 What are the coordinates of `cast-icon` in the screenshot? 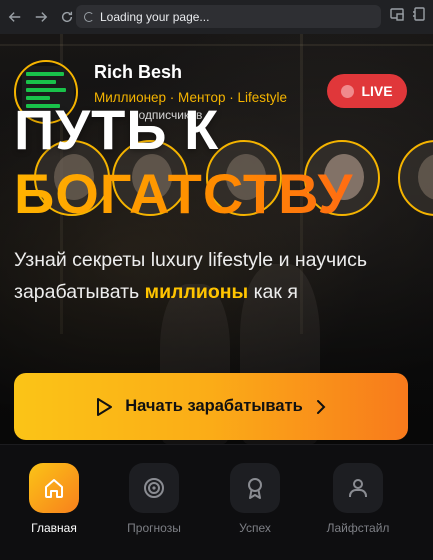 It's located at (397, 14).